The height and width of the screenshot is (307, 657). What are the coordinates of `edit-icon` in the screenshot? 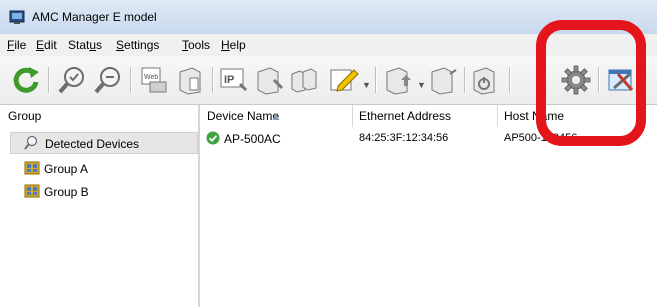 It's located at (344, 80).